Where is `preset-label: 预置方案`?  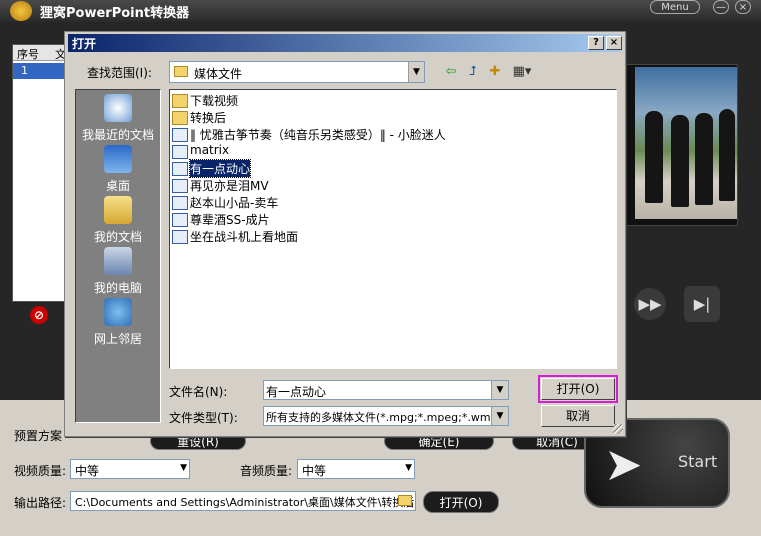 preset-label: 预置方案 is located at coordinates (38, 436).